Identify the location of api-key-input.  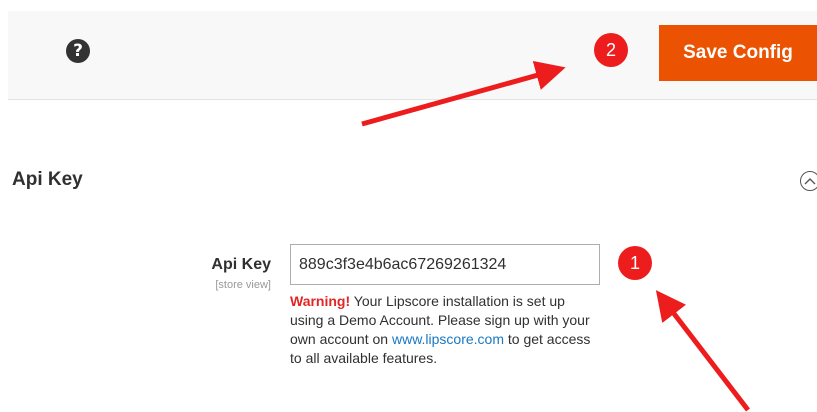
(445, 264).